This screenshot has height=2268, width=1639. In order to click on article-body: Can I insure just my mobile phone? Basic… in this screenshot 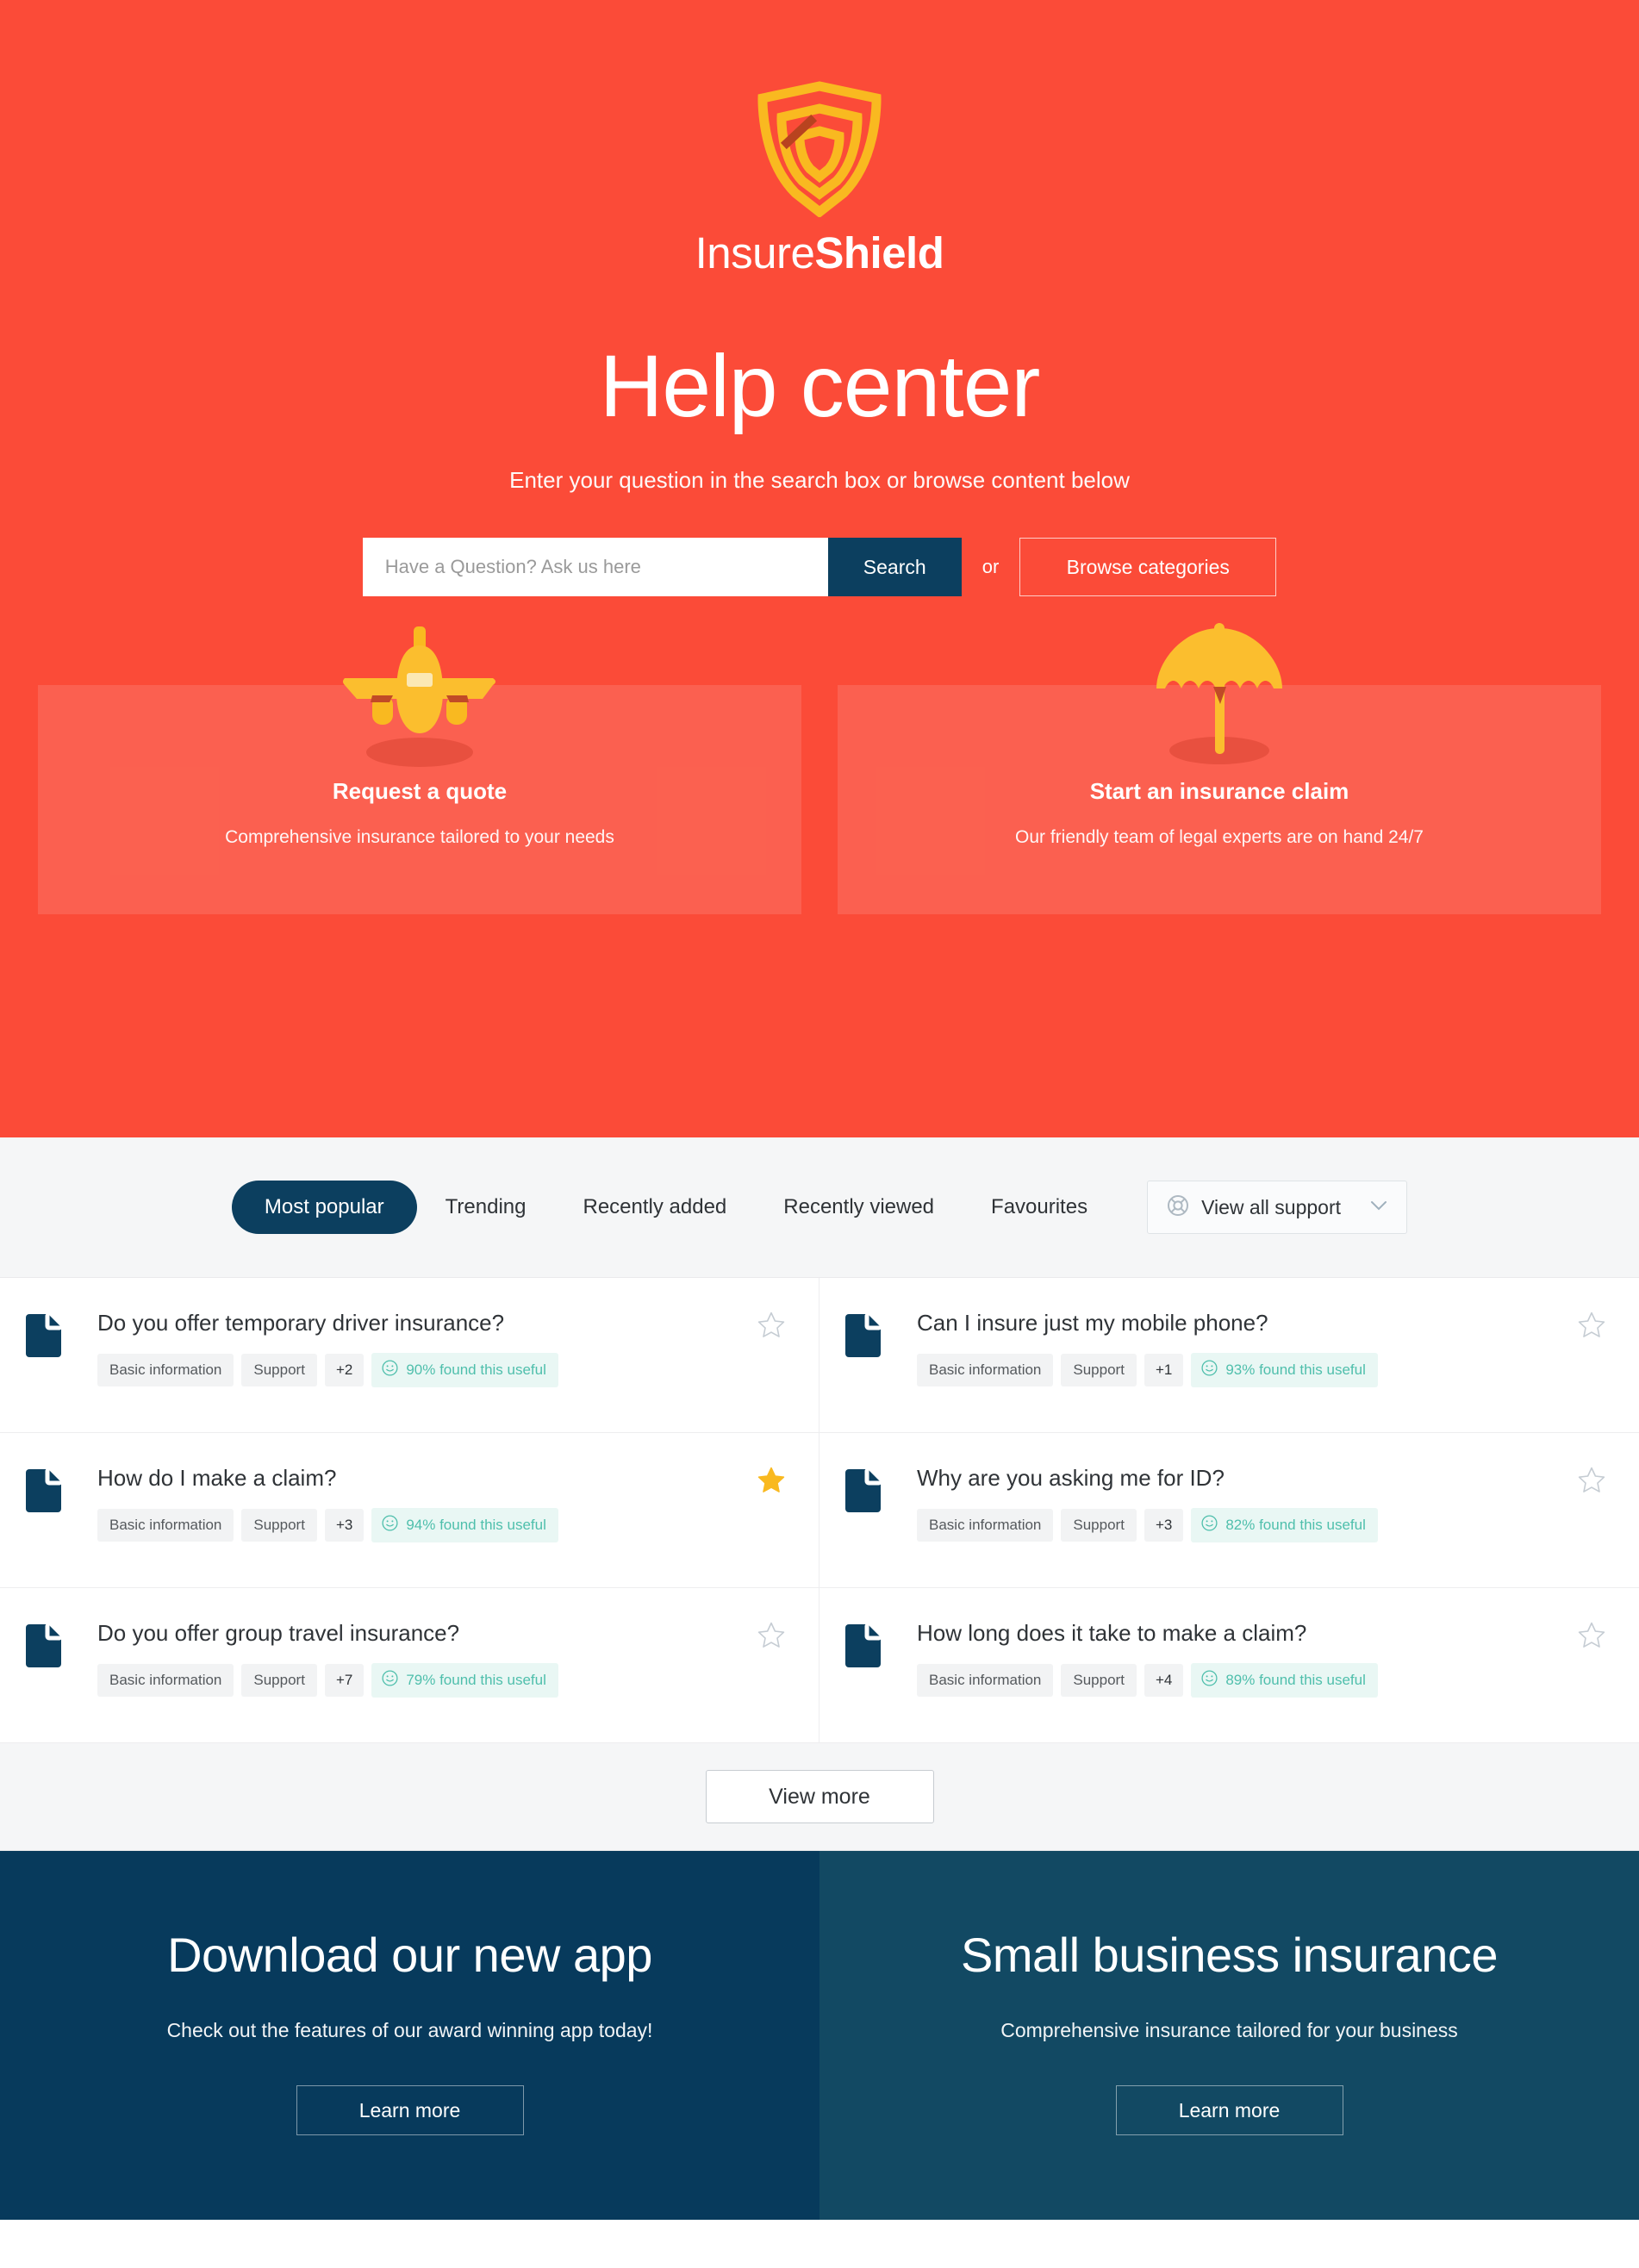, I will do `click(1259, 1349)`.